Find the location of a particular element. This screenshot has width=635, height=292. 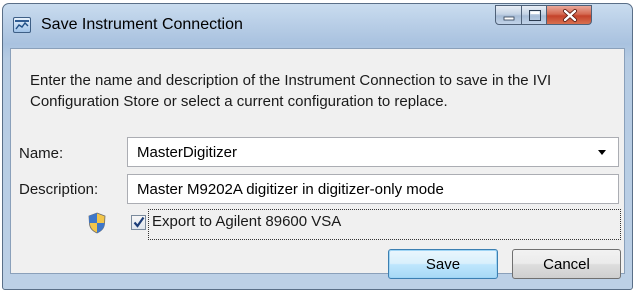

minimize-icon is located at coordinates (509, 18).